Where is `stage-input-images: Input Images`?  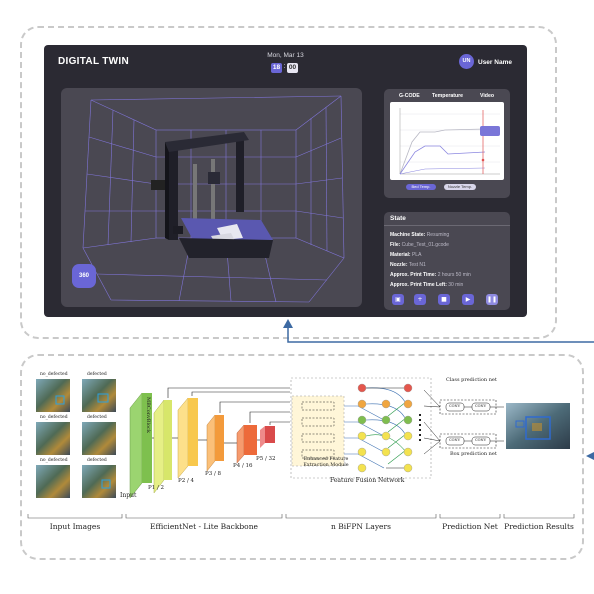
stage-input-images: Input Images is located at coordinates (75, 526).